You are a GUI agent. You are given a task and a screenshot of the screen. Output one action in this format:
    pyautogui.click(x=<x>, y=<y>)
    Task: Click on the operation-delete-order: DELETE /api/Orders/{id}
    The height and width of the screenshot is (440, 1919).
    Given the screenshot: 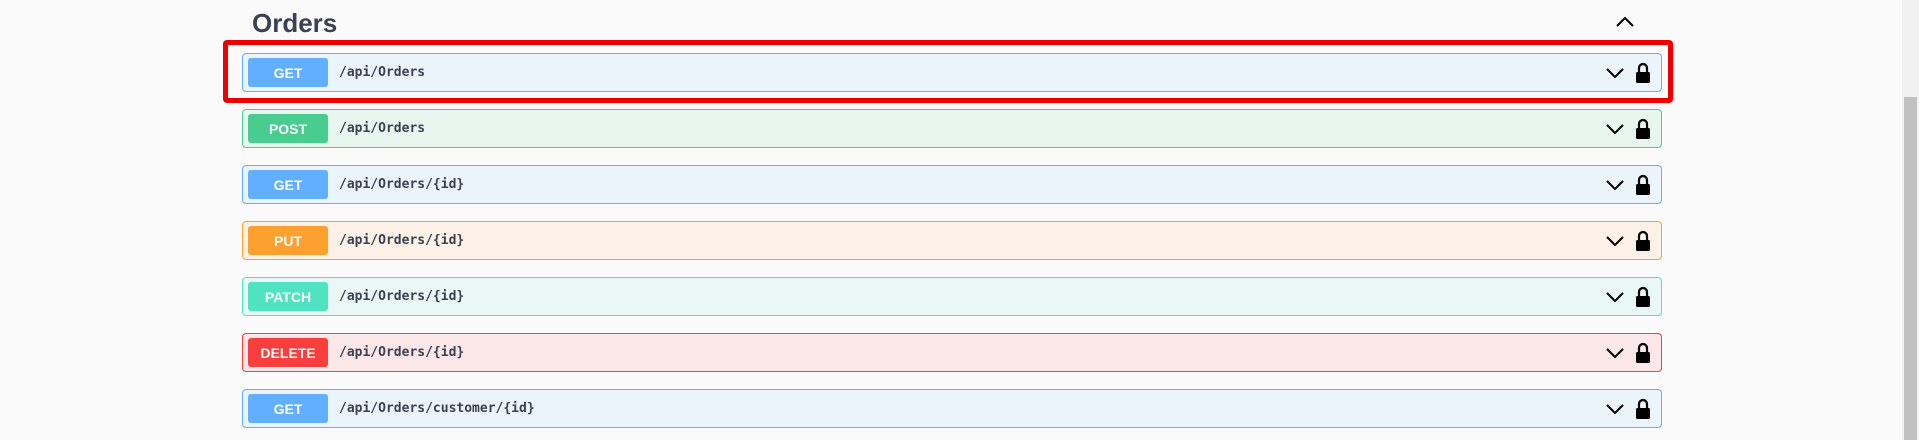 What is the action you would take?
    pyautogui.click(x=952, y=352)
    